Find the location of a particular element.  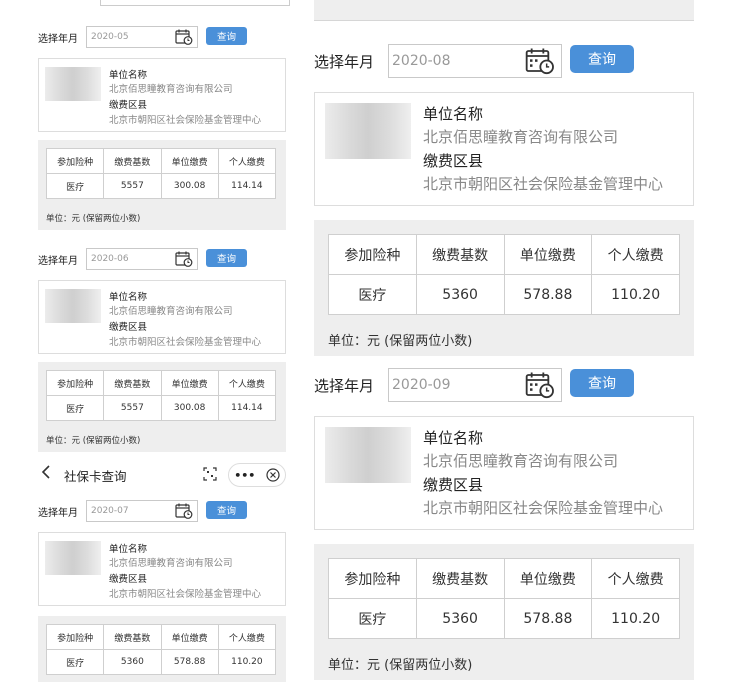

table-row: 医疗 5557 300.08 114.14 is located at coordinates (161, 186).